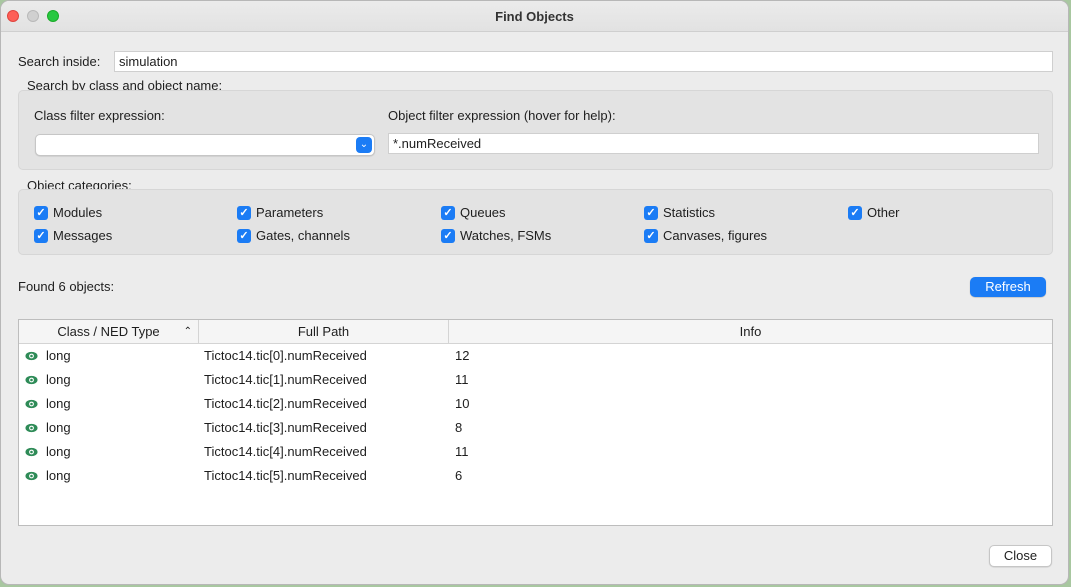 The height and width of the screenshot is (587, 1071). What do you see at coordinates (285, 427) in the screenshot?
I see `cell-path: Tictoc14.tic[3].numReceived` at bounding box center [285, 427].